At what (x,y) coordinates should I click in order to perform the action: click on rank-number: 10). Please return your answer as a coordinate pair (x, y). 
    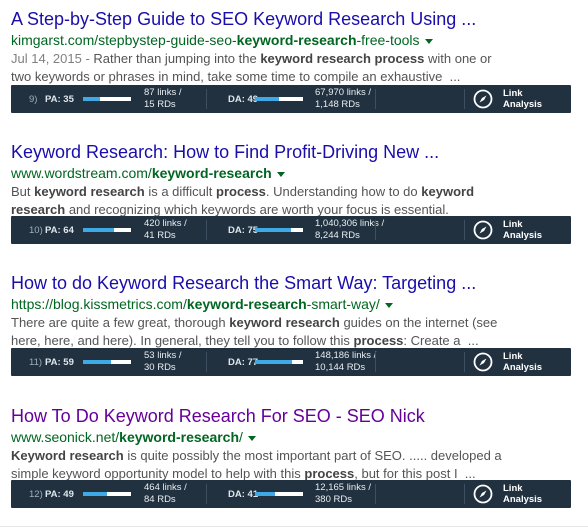
    Looking at the image, I should click on (36, 230).